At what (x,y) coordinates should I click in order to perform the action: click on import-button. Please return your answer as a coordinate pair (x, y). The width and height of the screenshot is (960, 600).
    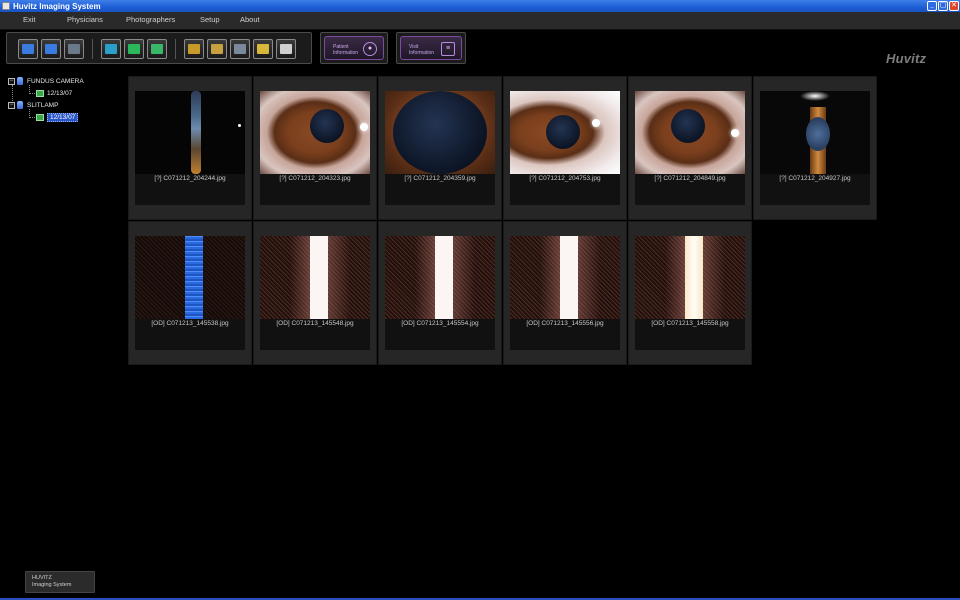
    Looking at the image, I should click on (194, 49).